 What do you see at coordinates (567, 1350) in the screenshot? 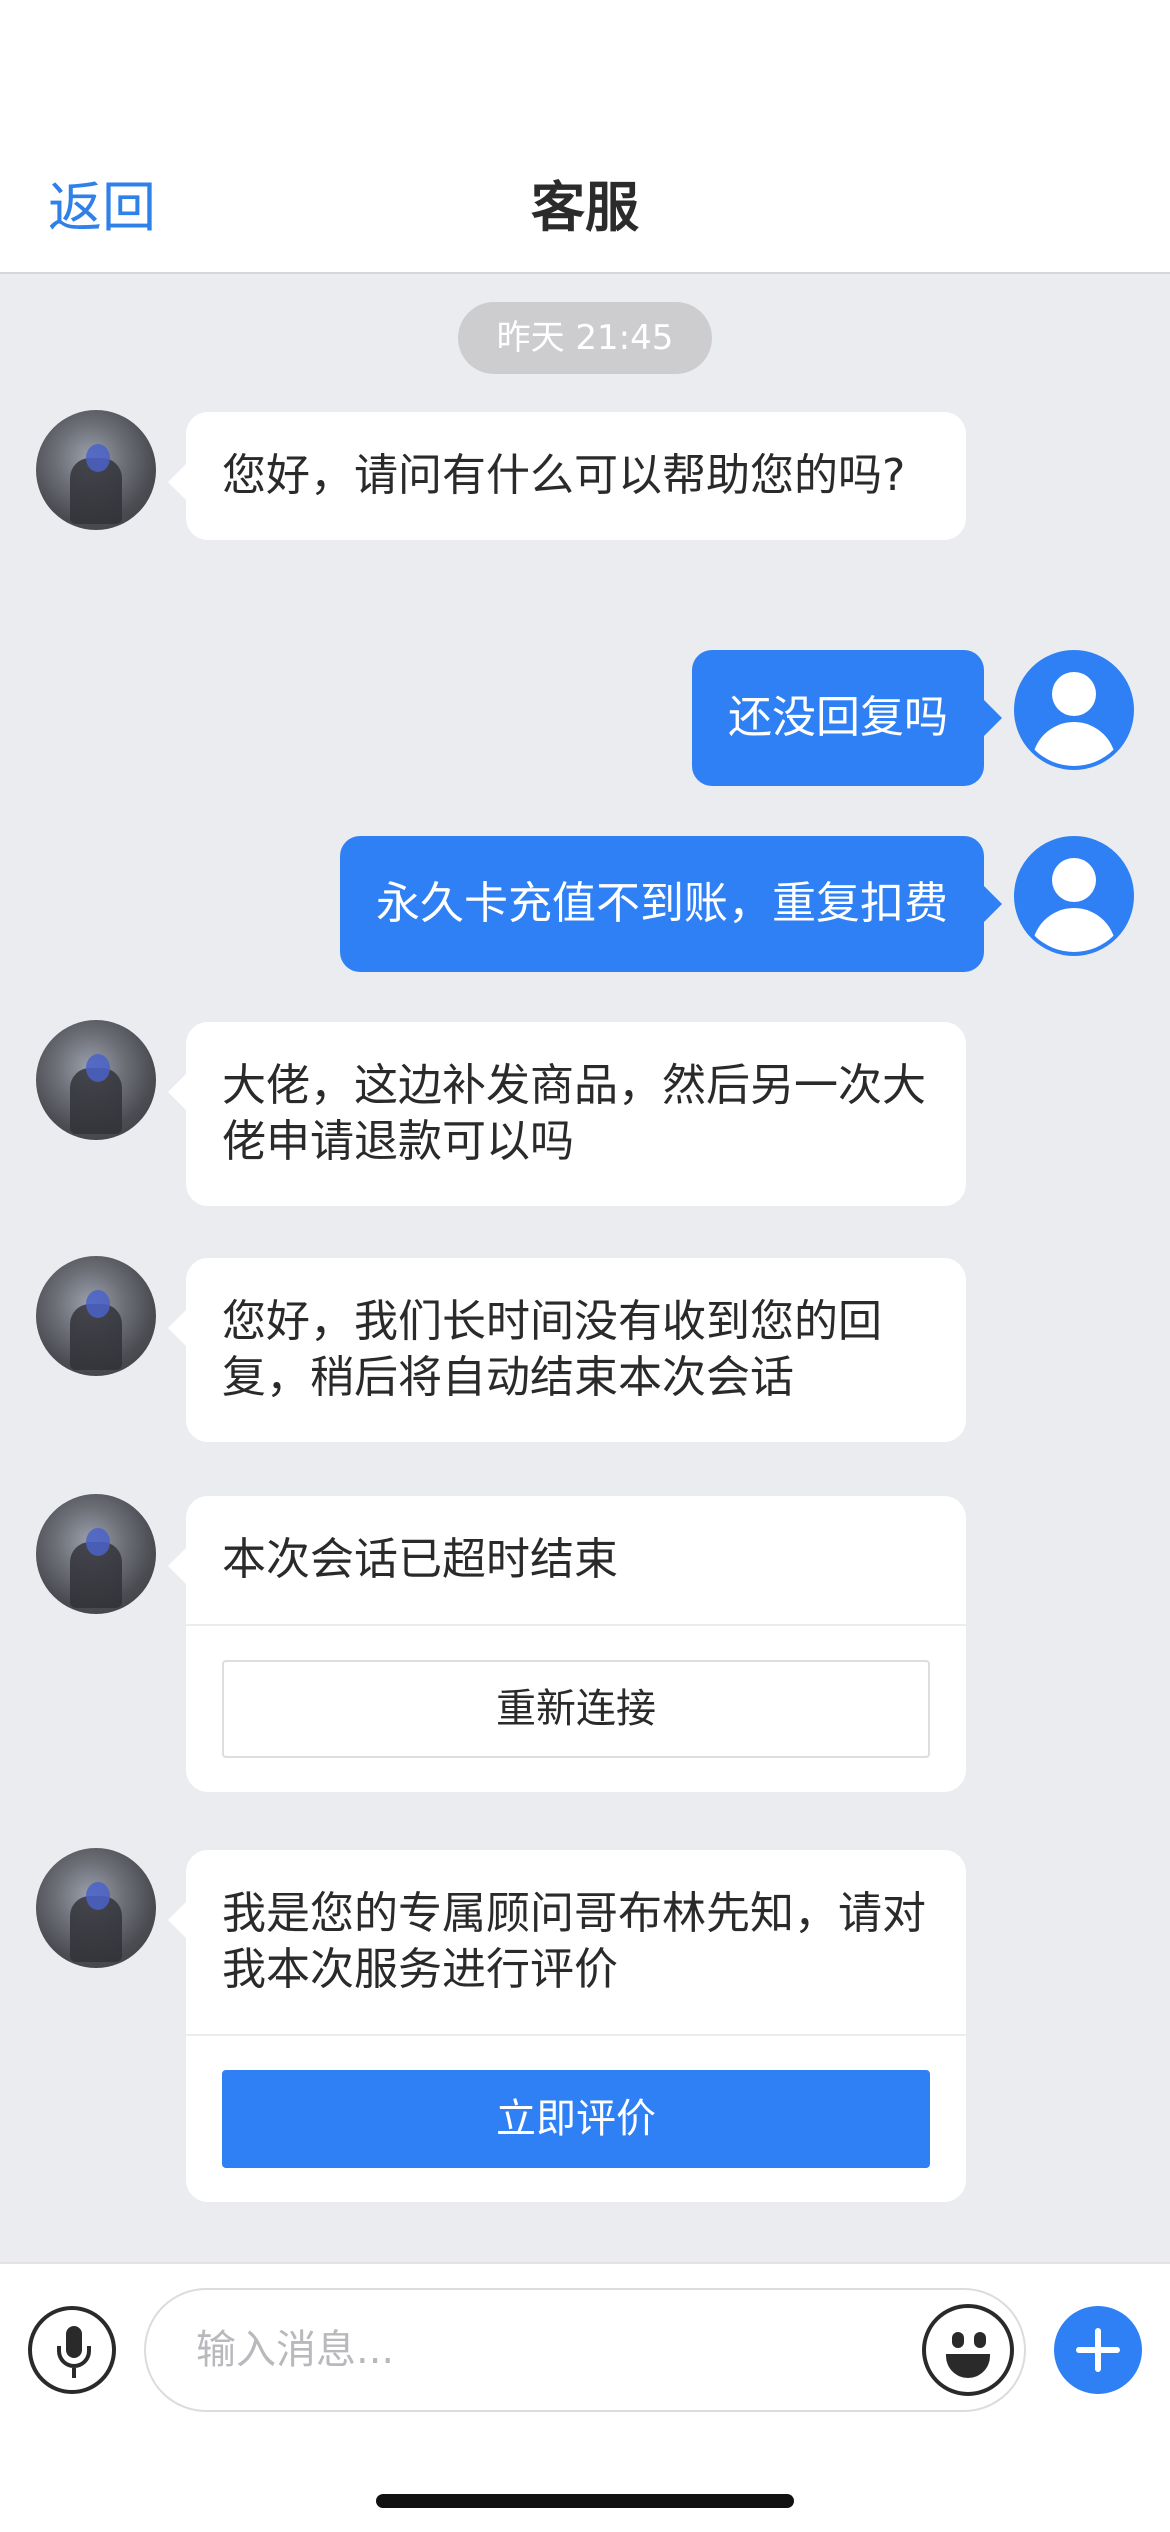
I see `agent-message-bubble: 您好，我们长时间没有收到您的回复，稍后将自动结束本次会话` at bounding box center [567, 1350].